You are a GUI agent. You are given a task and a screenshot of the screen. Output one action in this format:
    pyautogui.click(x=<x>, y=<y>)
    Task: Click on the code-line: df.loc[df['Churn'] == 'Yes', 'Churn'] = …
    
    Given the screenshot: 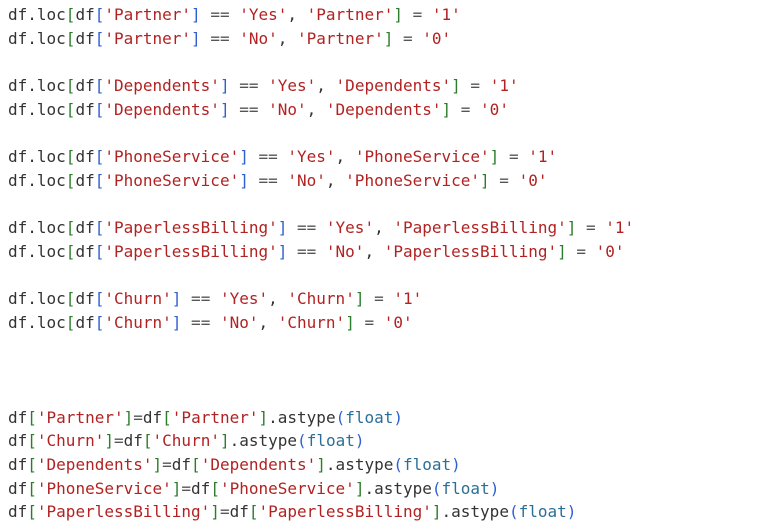 What is the action you would take?
    pyautogui.click(x=321, y=299)
    